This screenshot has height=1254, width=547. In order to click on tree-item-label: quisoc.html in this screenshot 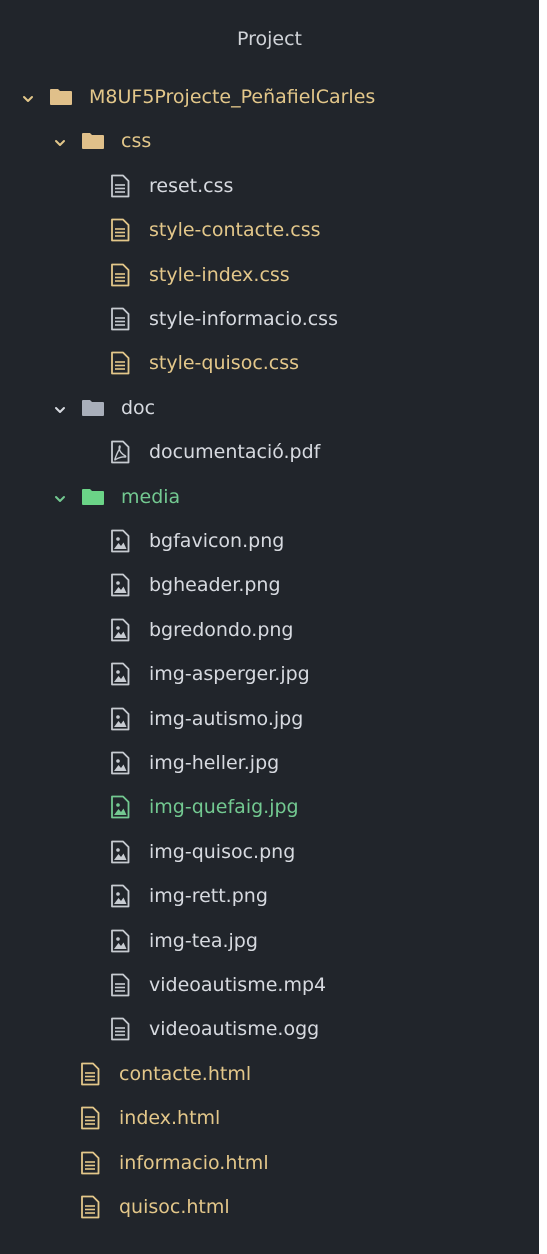, I will do `click(174, 1207)`.